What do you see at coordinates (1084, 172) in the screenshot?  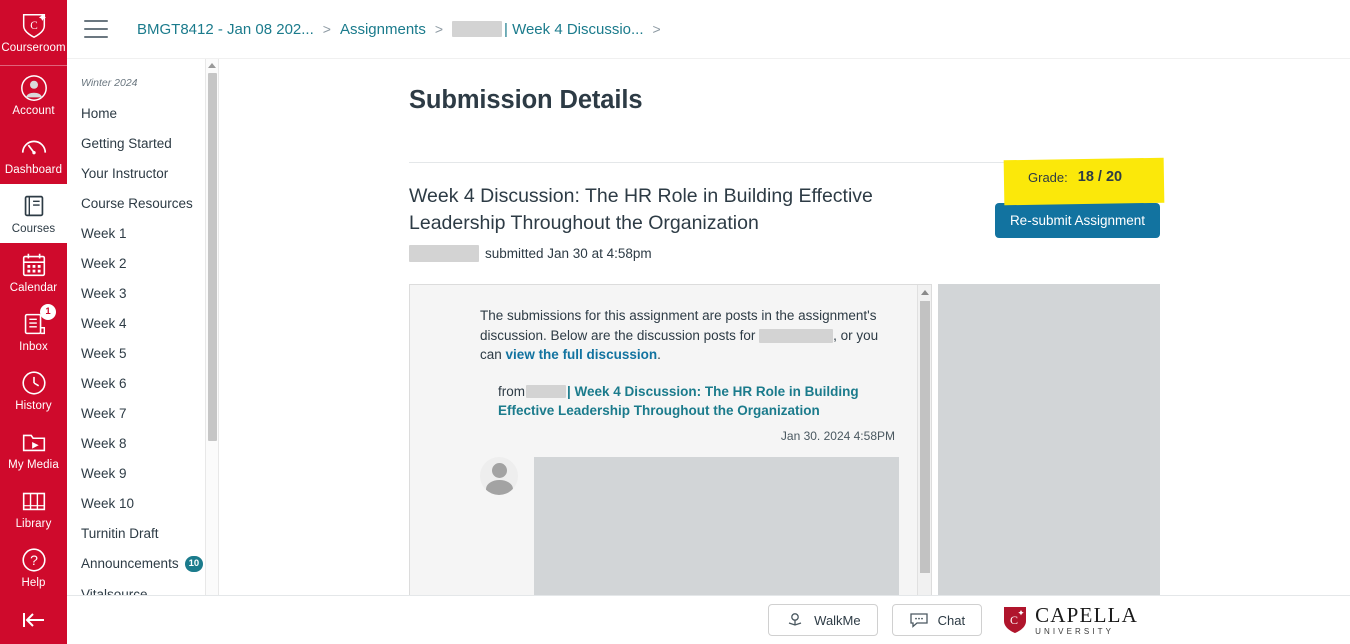 I see `grade-text: Grade: 18 / 20` at bounding box center [1084, 172].